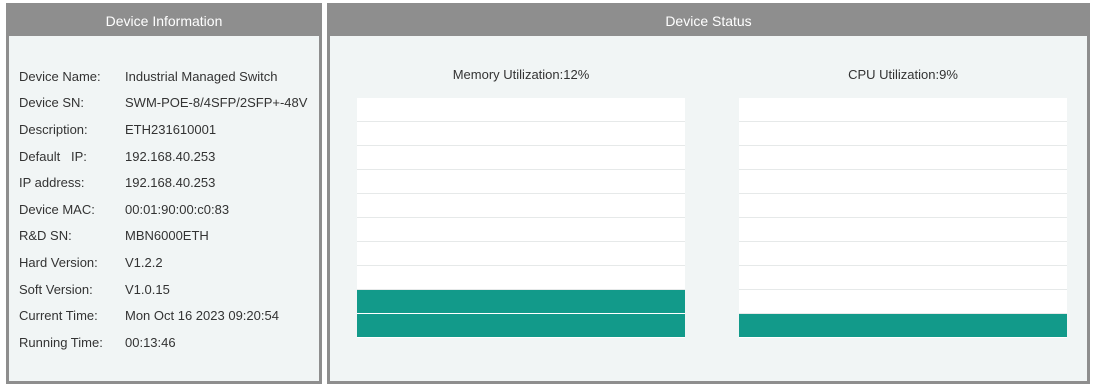  I want to click on info-row-description: Description: ETH231610001, so click(163, 129).